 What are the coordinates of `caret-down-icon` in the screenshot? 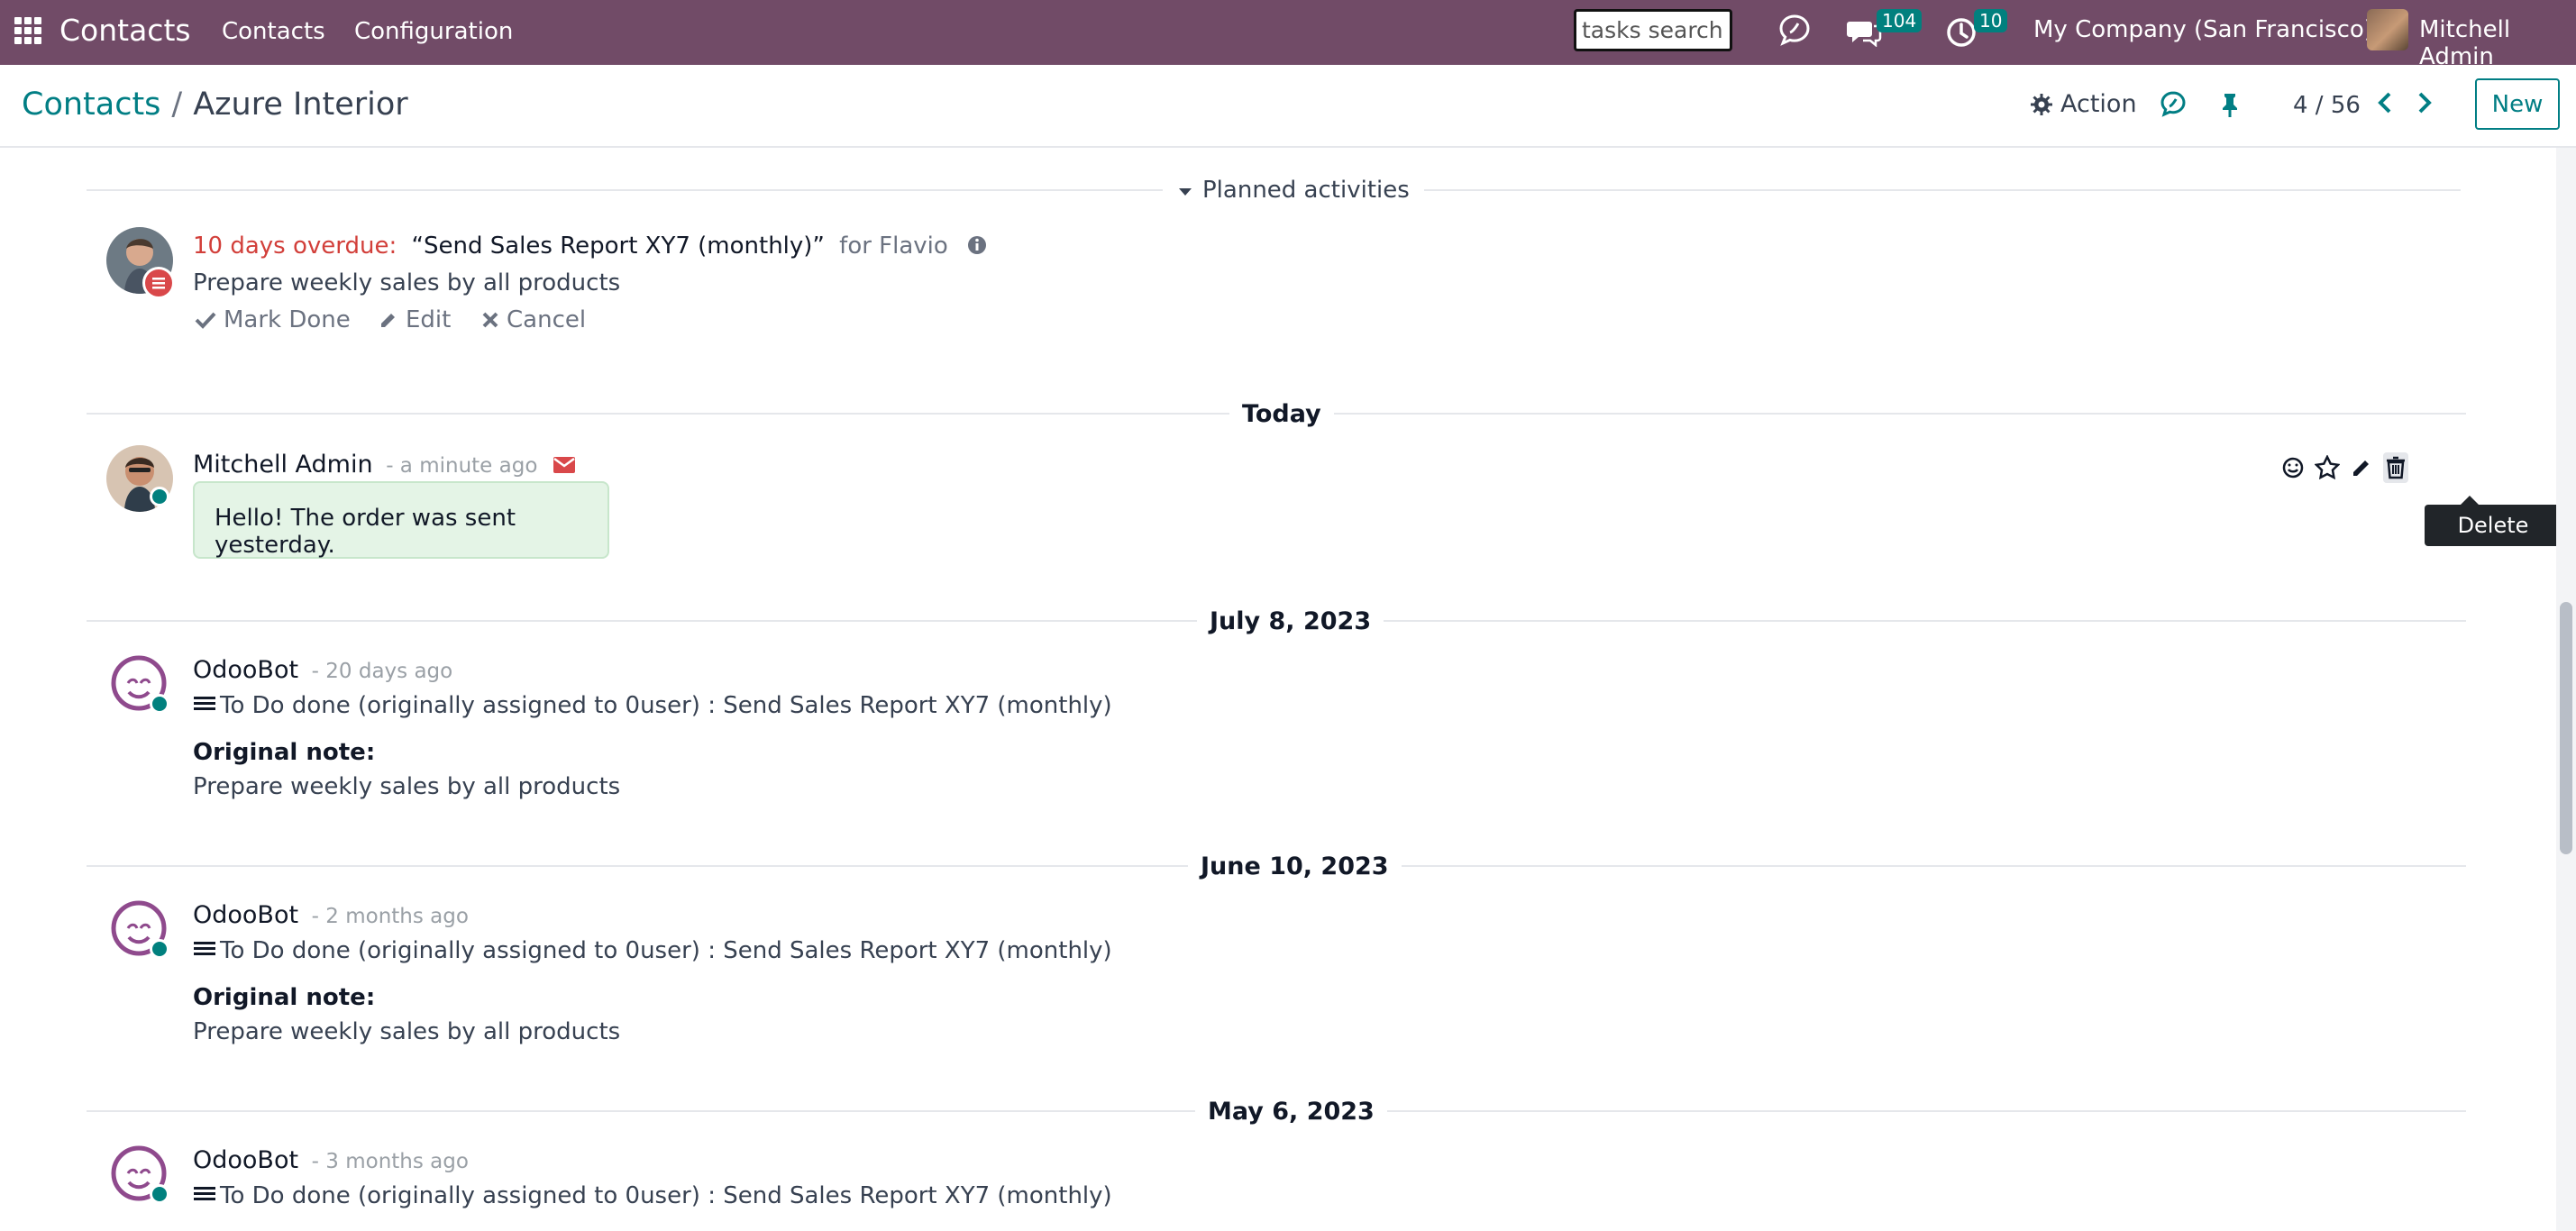 It's located at (1185, 192).